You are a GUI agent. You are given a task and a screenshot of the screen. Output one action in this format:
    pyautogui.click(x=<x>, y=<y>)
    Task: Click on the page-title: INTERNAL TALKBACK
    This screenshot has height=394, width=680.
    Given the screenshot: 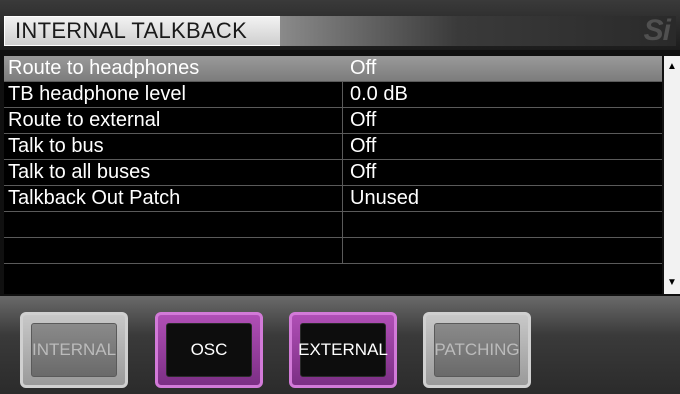 What is the action you would take?
    pyautogui.click(x=131, y=30)
    